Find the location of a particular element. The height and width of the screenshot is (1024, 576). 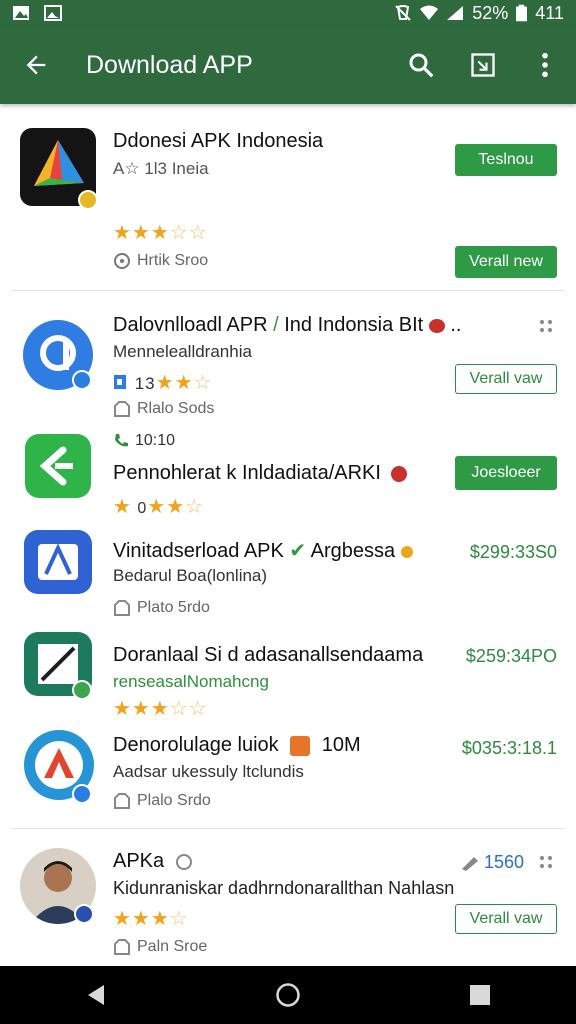

app-subtitle: Bedarul Boa(lonlina) is located at coordinates (190, 575).